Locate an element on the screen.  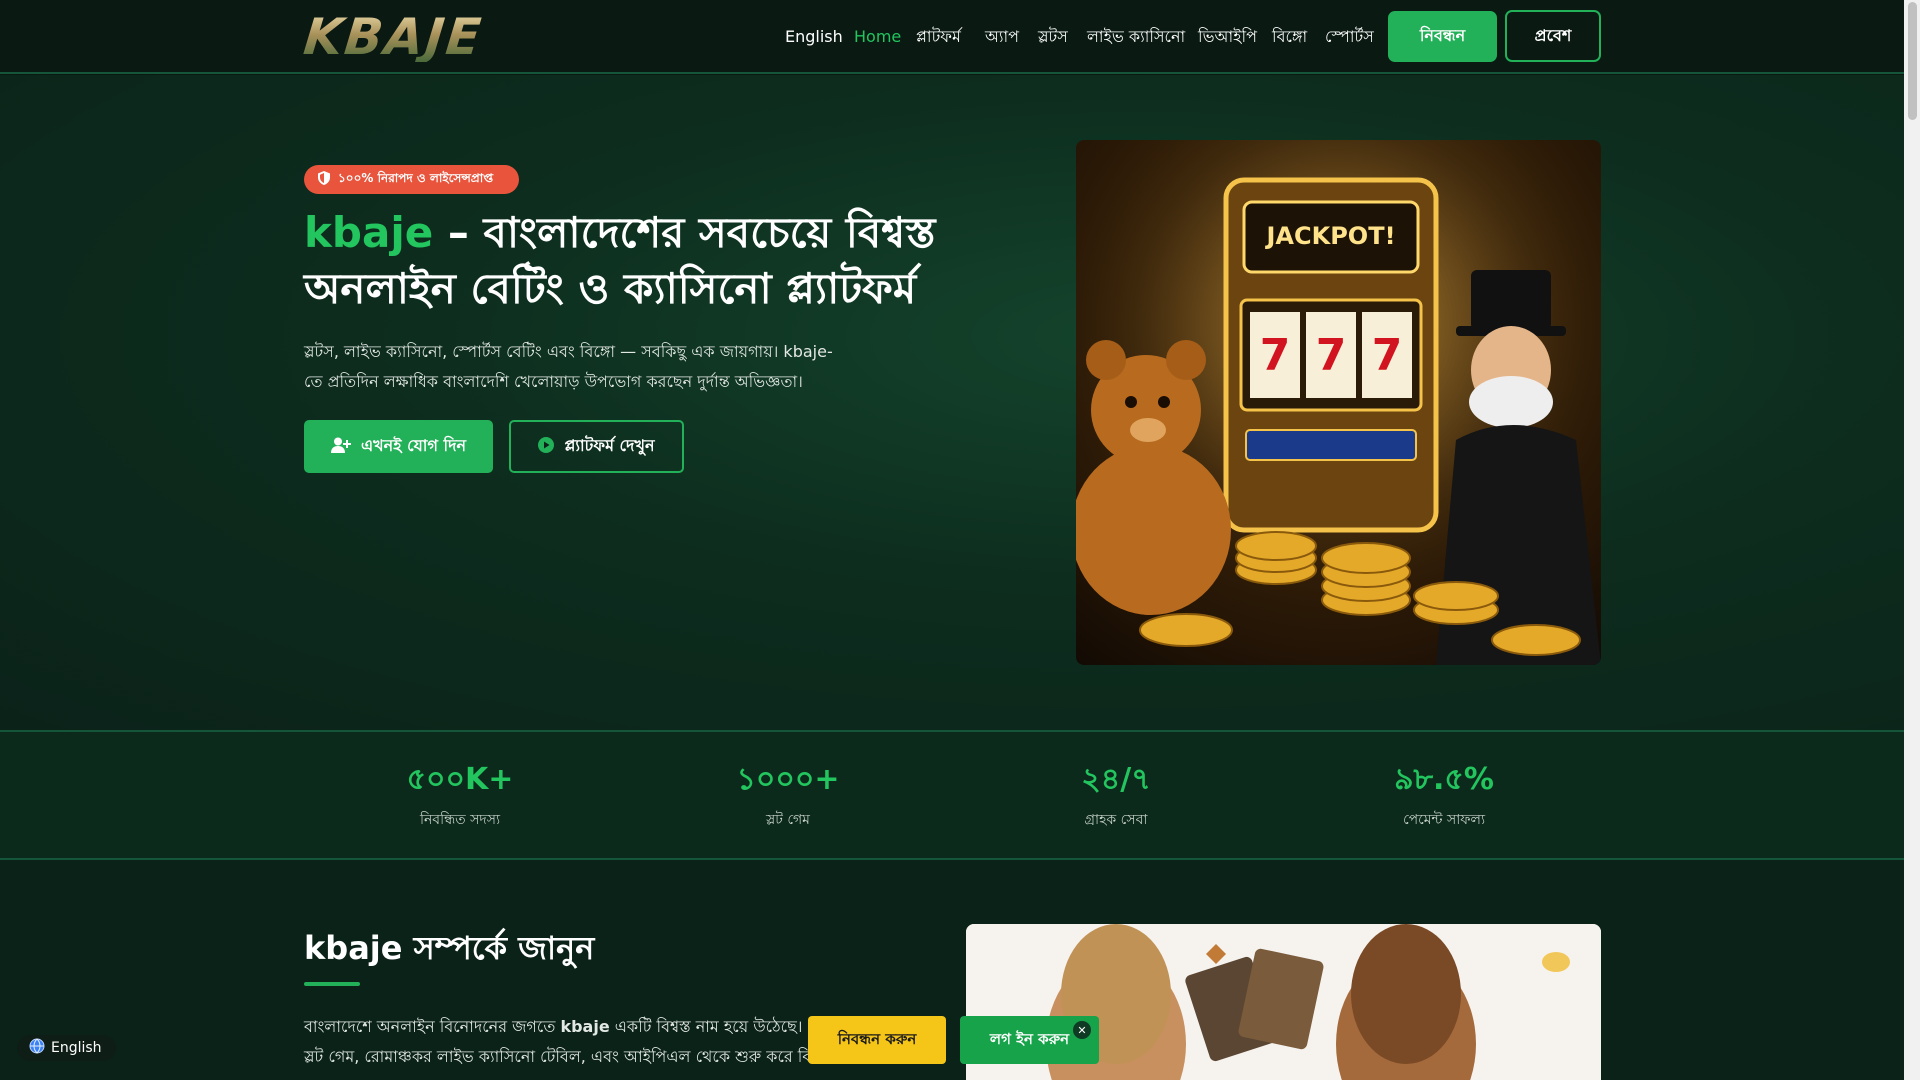
jackpot-illustration: JACKPOT! 7 7 7 is located at coordinates (1338, 402).